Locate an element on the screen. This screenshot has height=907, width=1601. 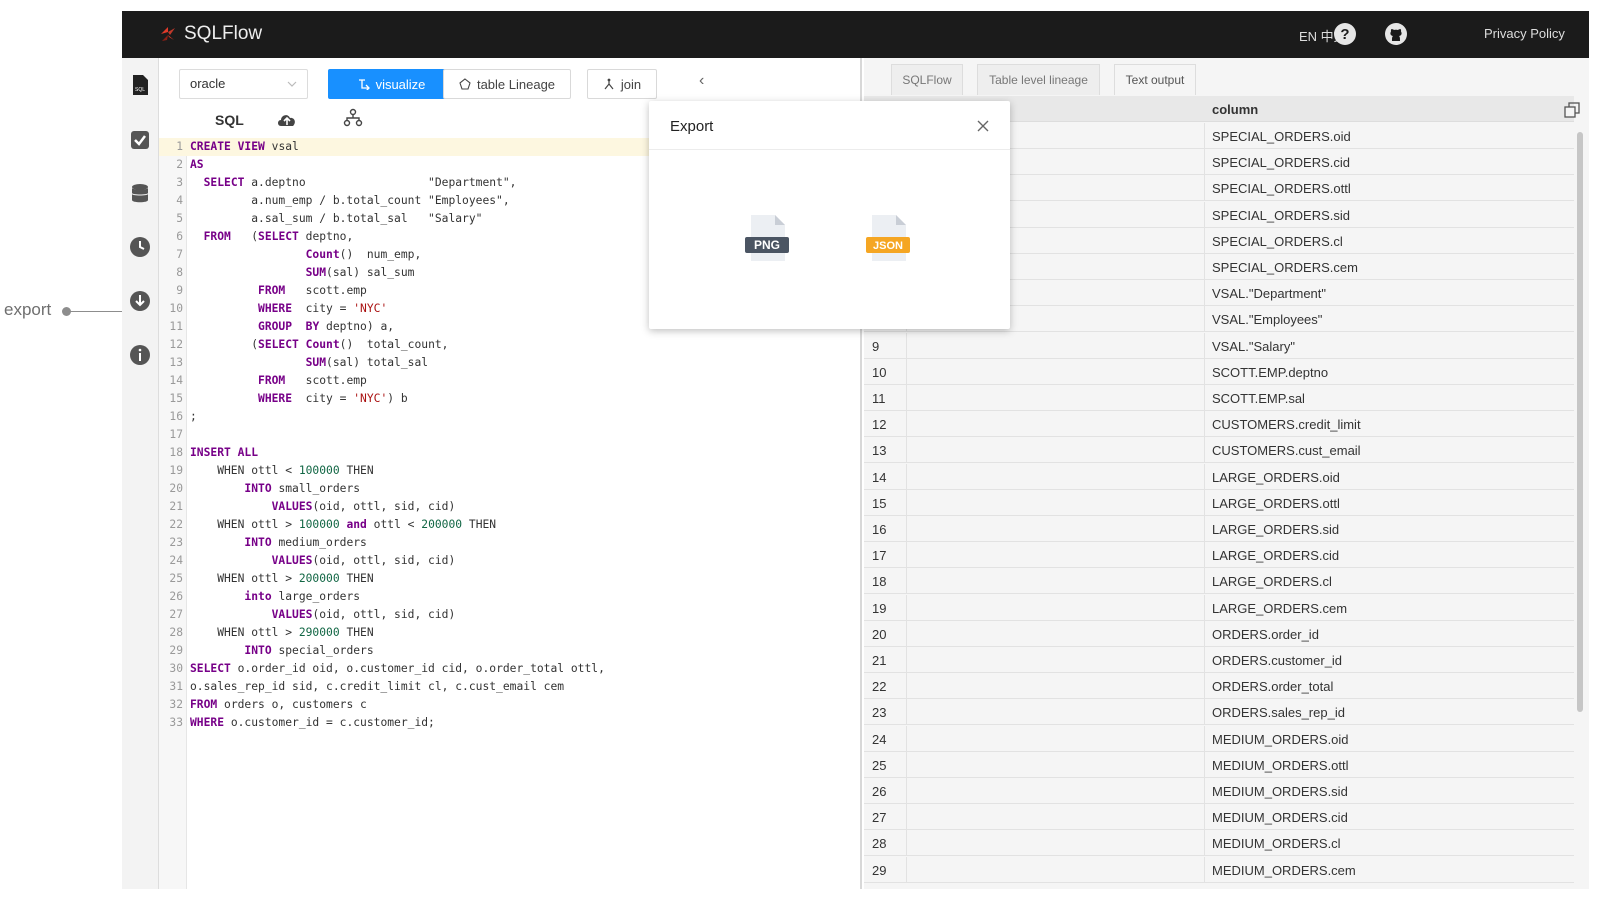
png-badge-label: PNG is located at coordinates (767, 245).